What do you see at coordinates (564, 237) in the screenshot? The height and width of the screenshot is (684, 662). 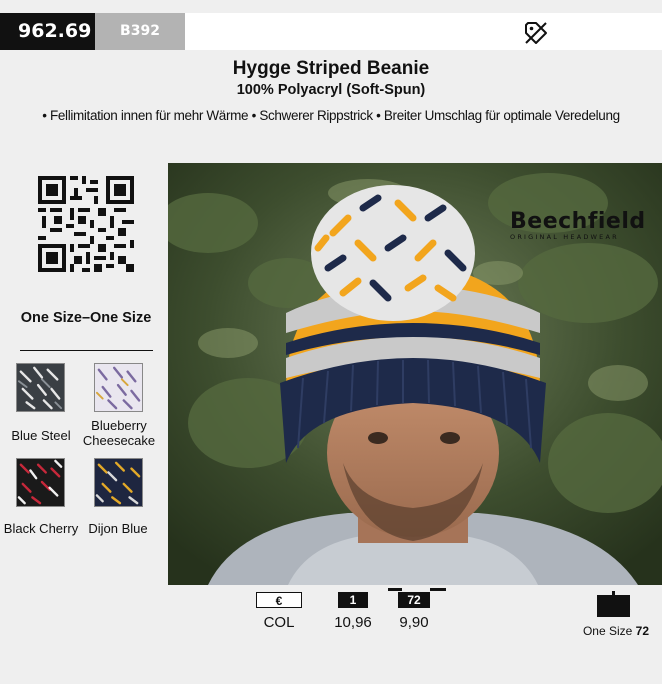 I see `brand-tagline: ORIGINAL HEADWEAR` at bounding box center [564, 237].